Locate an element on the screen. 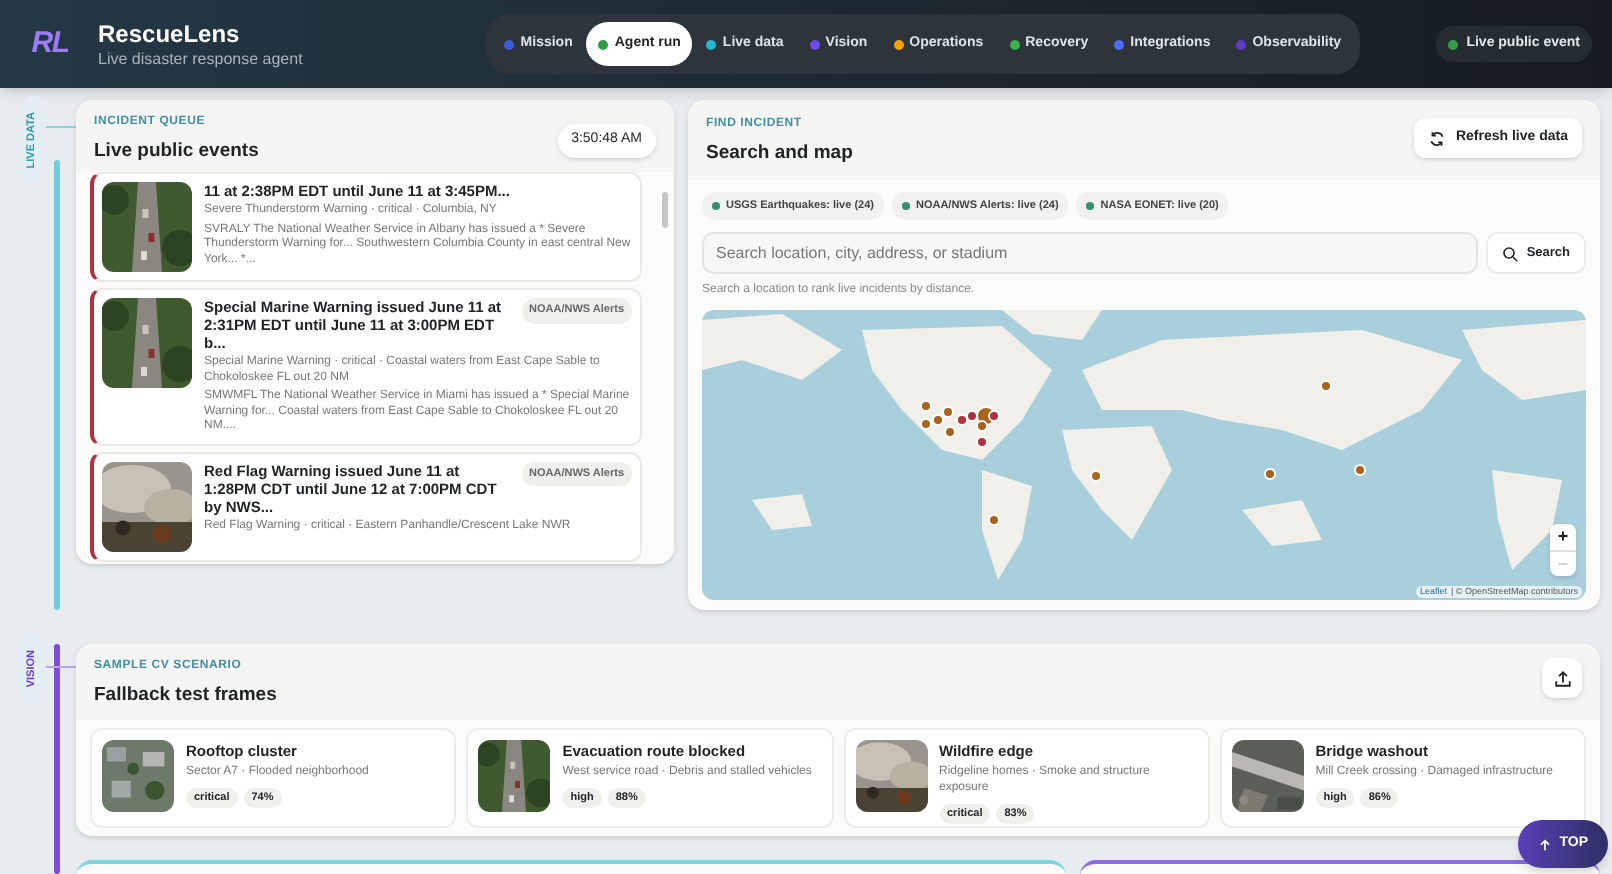 This screenshot has width=1612, height=874. app-title: RescueLens is located at coordinates (170, 34).